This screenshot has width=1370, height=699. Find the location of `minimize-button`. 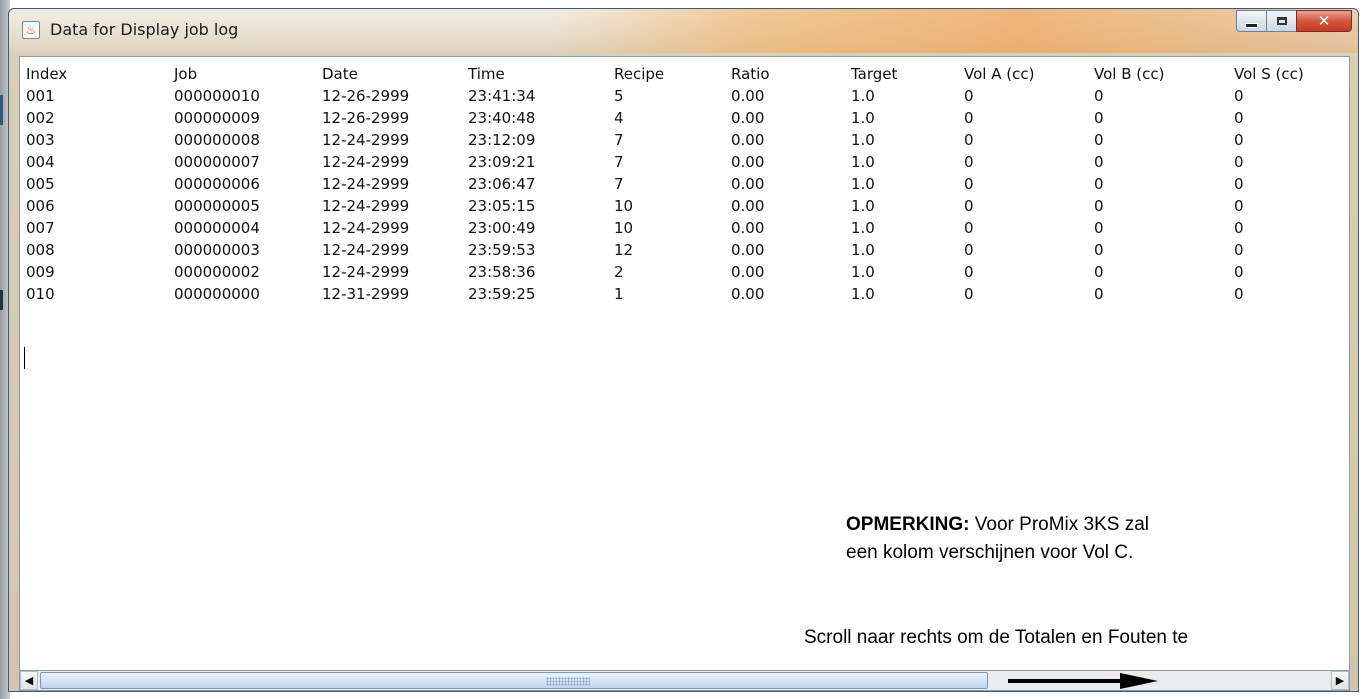

minimize-button is located at coordinates (1251, 21).